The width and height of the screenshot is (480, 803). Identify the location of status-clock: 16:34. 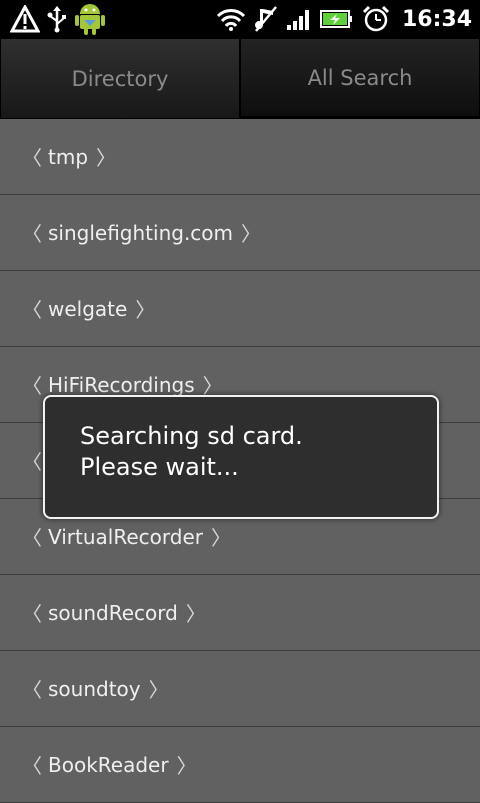
(436, 19).